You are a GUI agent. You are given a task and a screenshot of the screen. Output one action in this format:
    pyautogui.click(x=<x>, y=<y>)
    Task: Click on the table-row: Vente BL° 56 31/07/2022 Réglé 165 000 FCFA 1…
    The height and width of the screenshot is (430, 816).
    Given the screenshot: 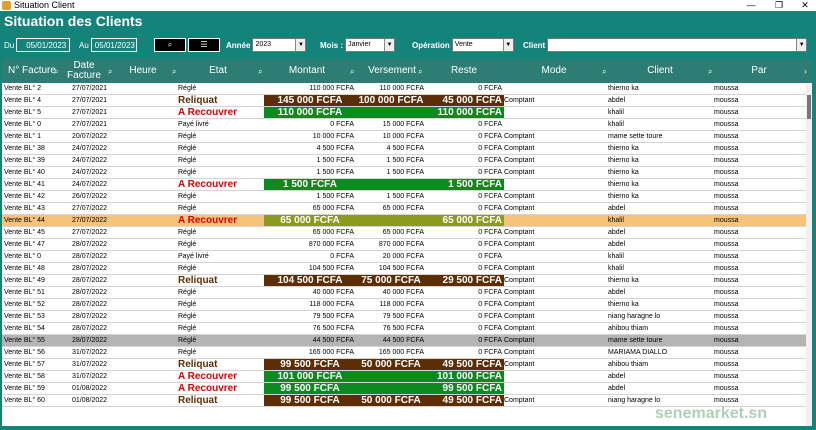 What is the action you would take?
    pyautogui.click(x=404, y=353)
    